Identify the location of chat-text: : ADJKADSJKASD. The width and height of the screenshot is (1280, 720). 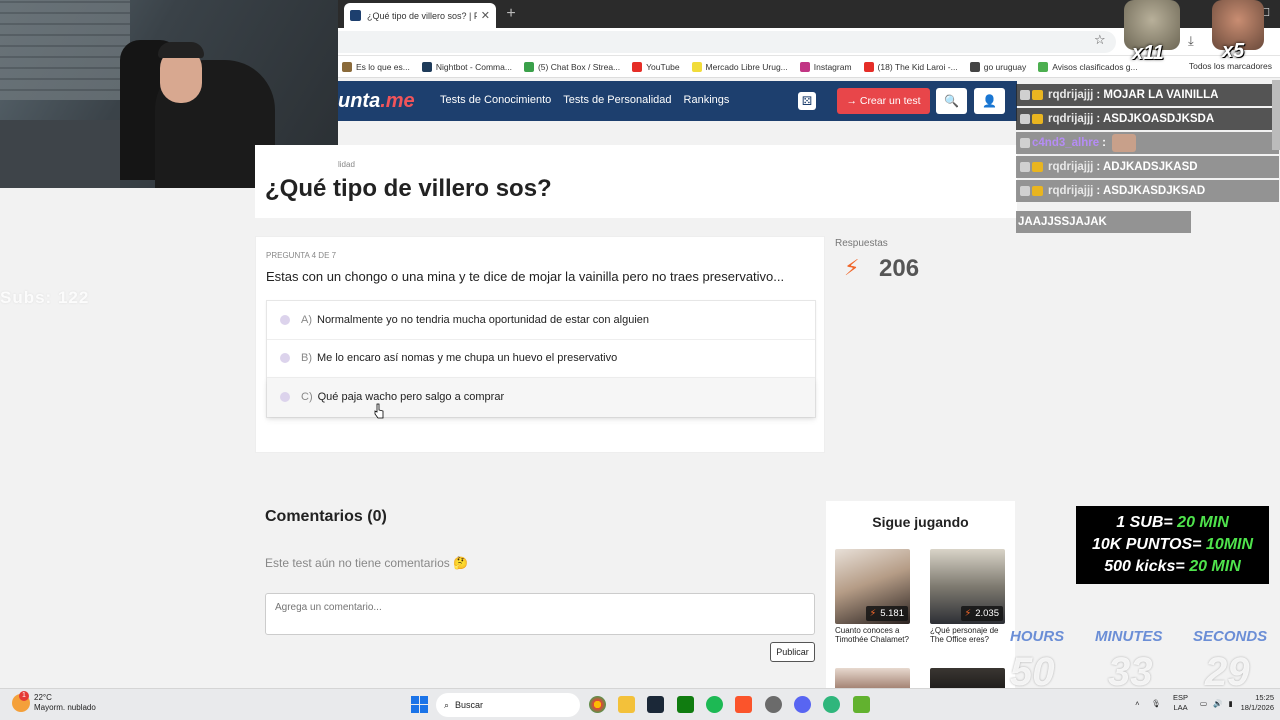
(1147, 167).